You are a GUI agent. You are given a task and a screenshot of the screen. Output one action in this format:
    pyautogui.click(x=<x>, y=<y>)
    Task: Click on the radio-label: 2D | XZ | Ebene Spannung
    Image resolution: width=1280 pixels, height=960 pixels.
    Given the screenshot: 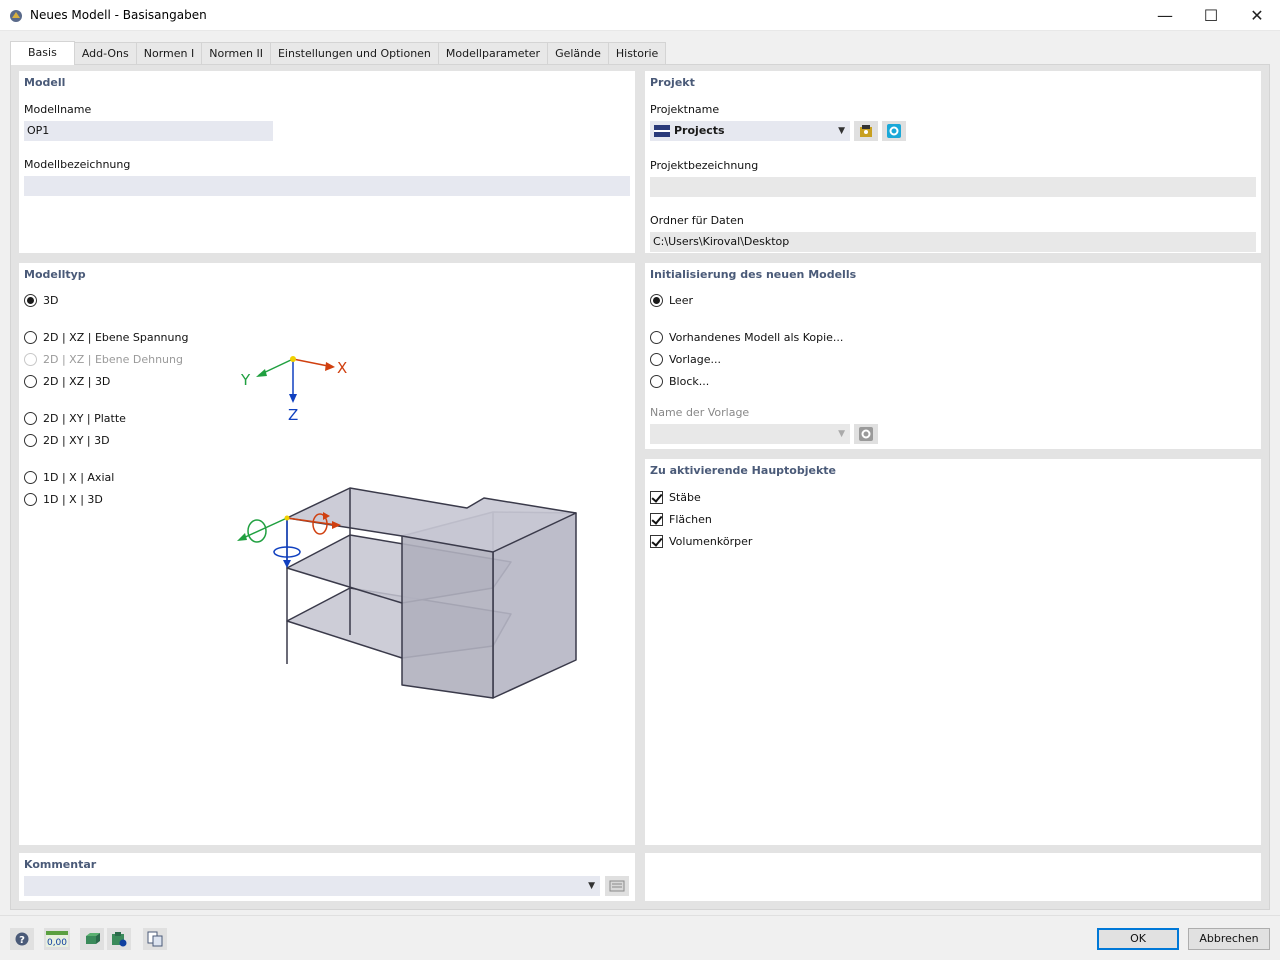 What is the action you would take?
    pyautogui.click(x=116, y=337)
    